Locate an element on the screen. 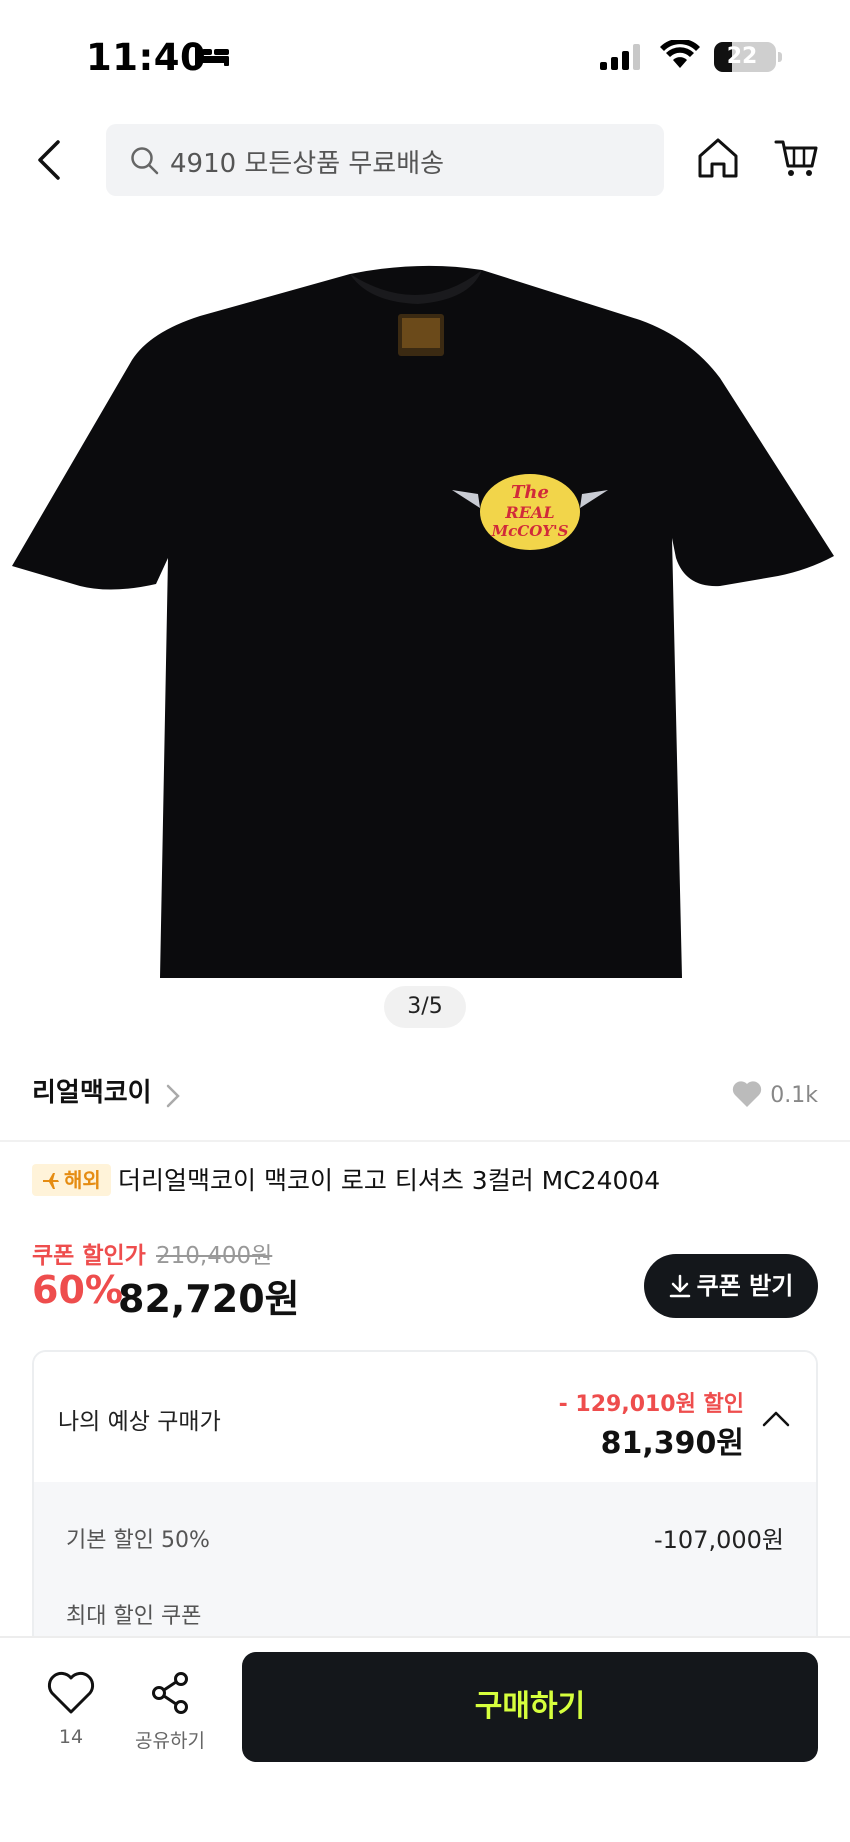 This screenshot has height=1842, width=850. brand-name: 리얼맥코이 is located at coordinates (92, 1090).